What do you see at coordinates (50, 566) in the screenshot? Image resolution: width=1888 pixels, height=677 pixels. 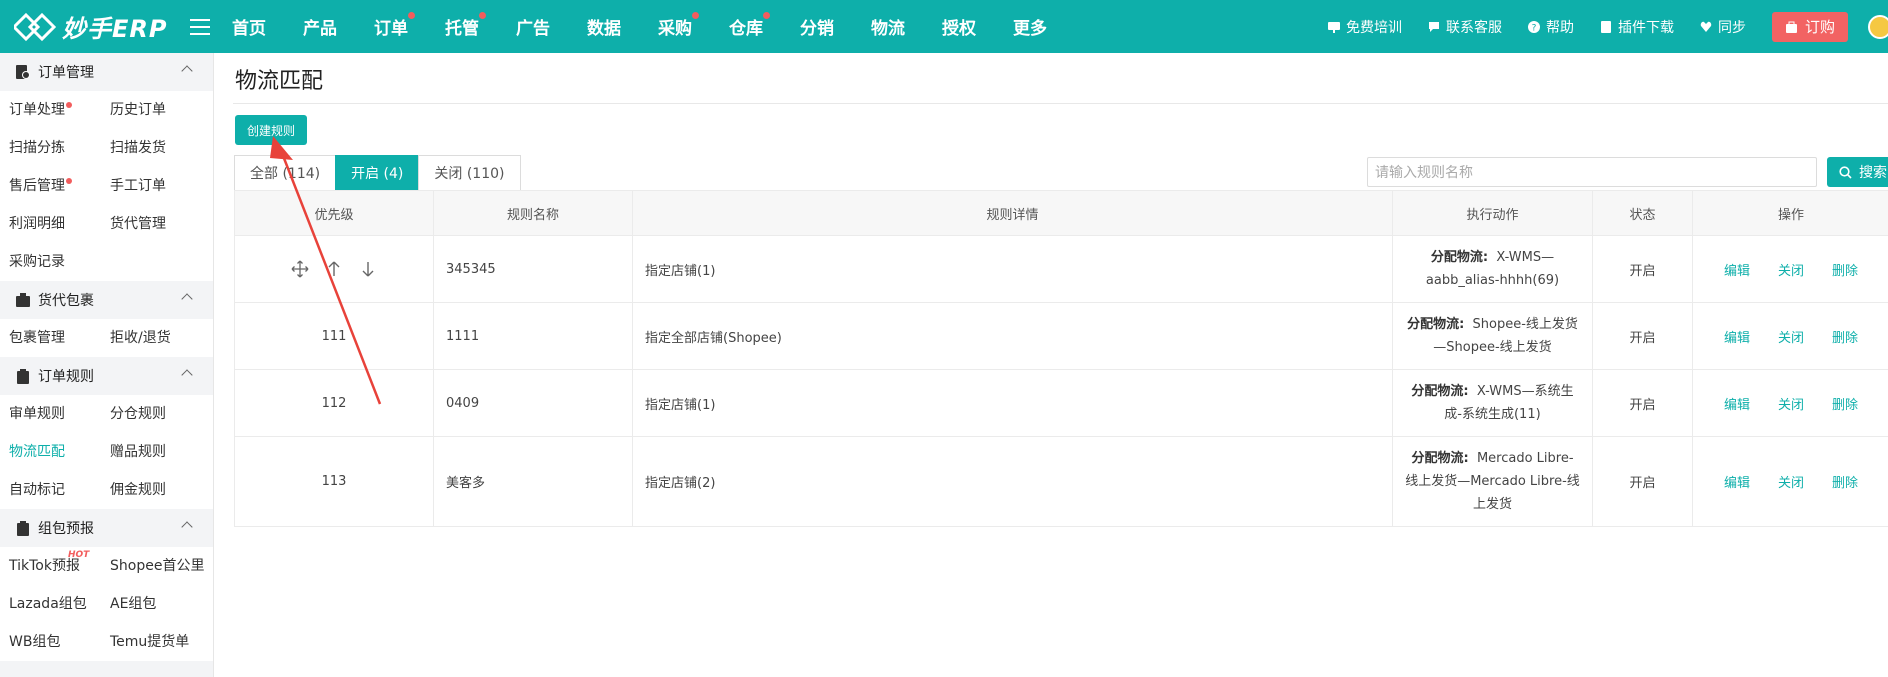 I see `sidebar-item-tiktok-forecast: TikTok预报 HOT` at bounding box center [50, 566].